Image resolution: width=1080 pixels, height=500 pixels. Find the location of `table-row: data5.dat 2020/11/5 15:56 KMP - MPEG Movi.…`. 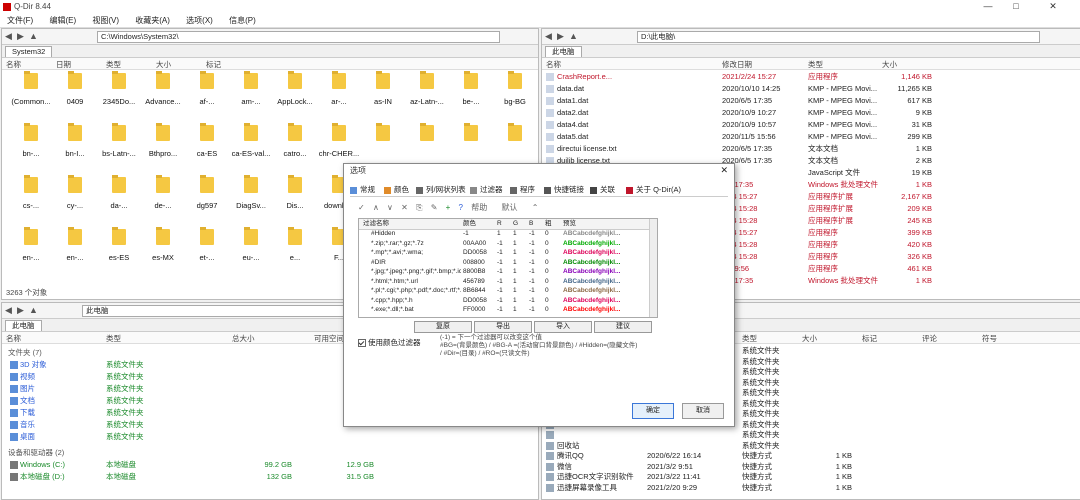

table-row: data5.dat 2020/11/5 15:56 KMP - MPEG Movi.… is located at coordinates (811, 136).